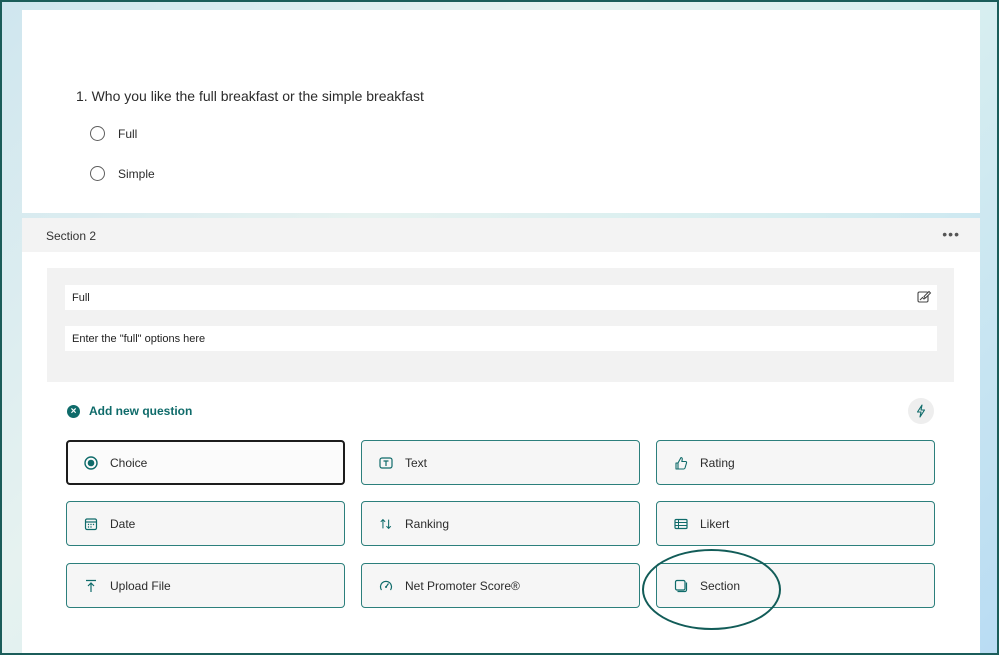  I want to click on thumbs-up-icon, so click(681, 463).